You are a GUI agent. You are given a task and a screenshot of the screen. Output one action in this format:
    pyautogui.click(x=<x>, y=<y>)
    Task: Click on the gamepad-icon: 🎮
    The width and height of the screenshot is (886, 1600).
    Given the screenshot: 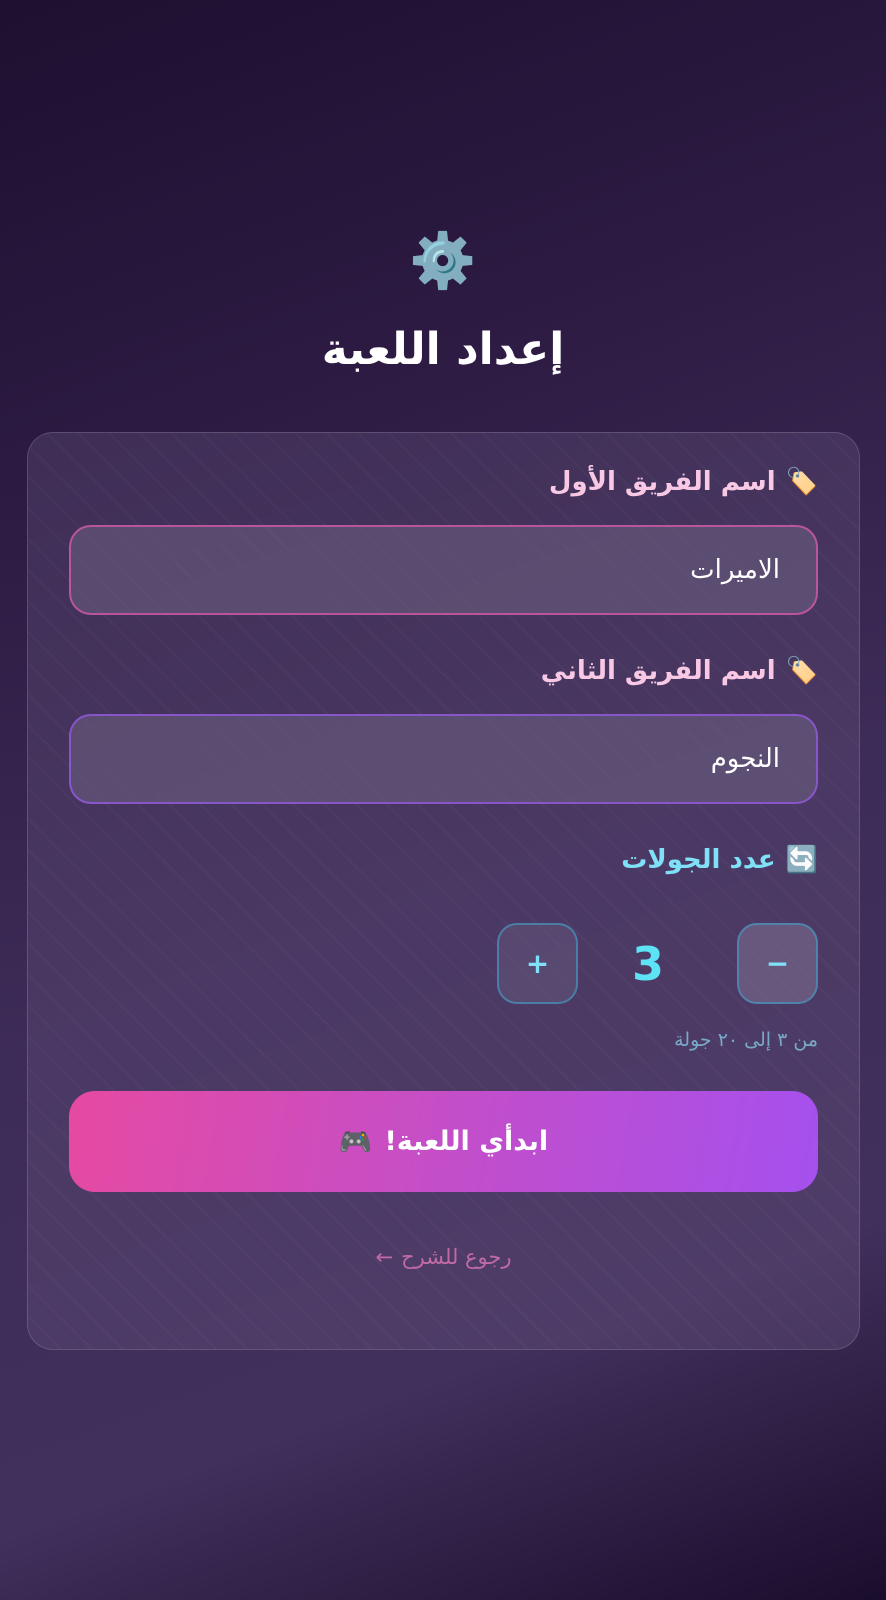 What is the action you would take?
    pyautogui.click(x=355, y=1142)
    